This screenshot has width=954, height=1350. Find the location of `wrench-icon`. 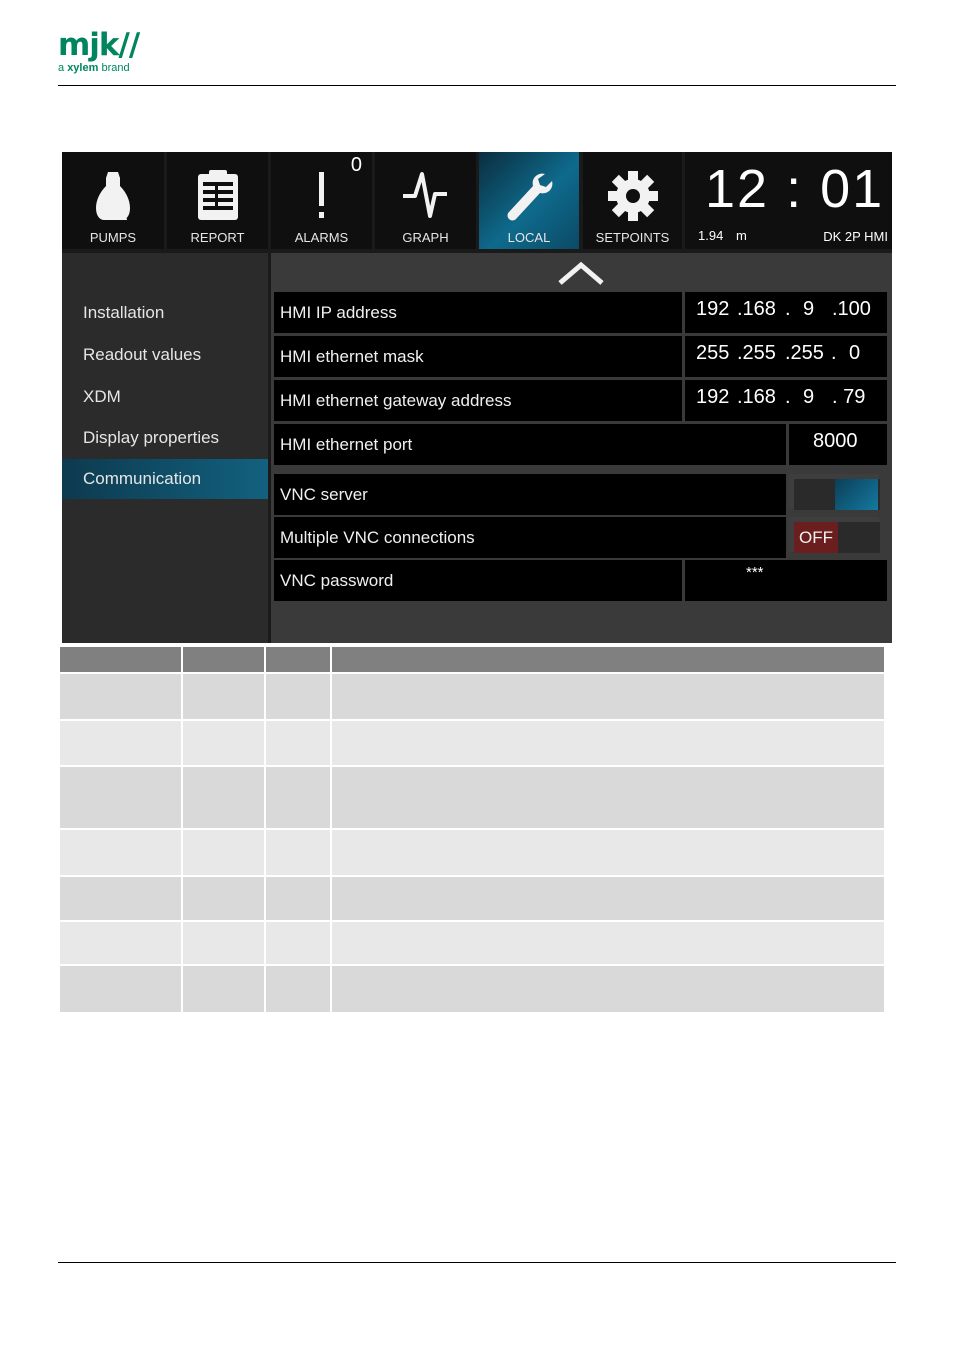

wrench-icon is located at coordinates (530, 197).